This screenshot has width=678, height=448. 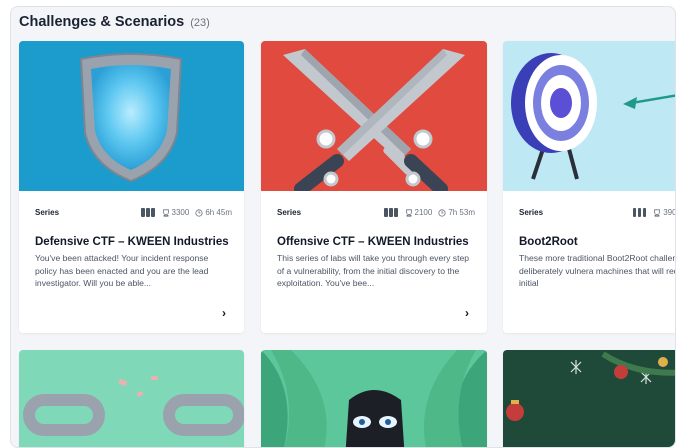 I want to click on holiday-ornament-icon, so click(x=590, y=386).